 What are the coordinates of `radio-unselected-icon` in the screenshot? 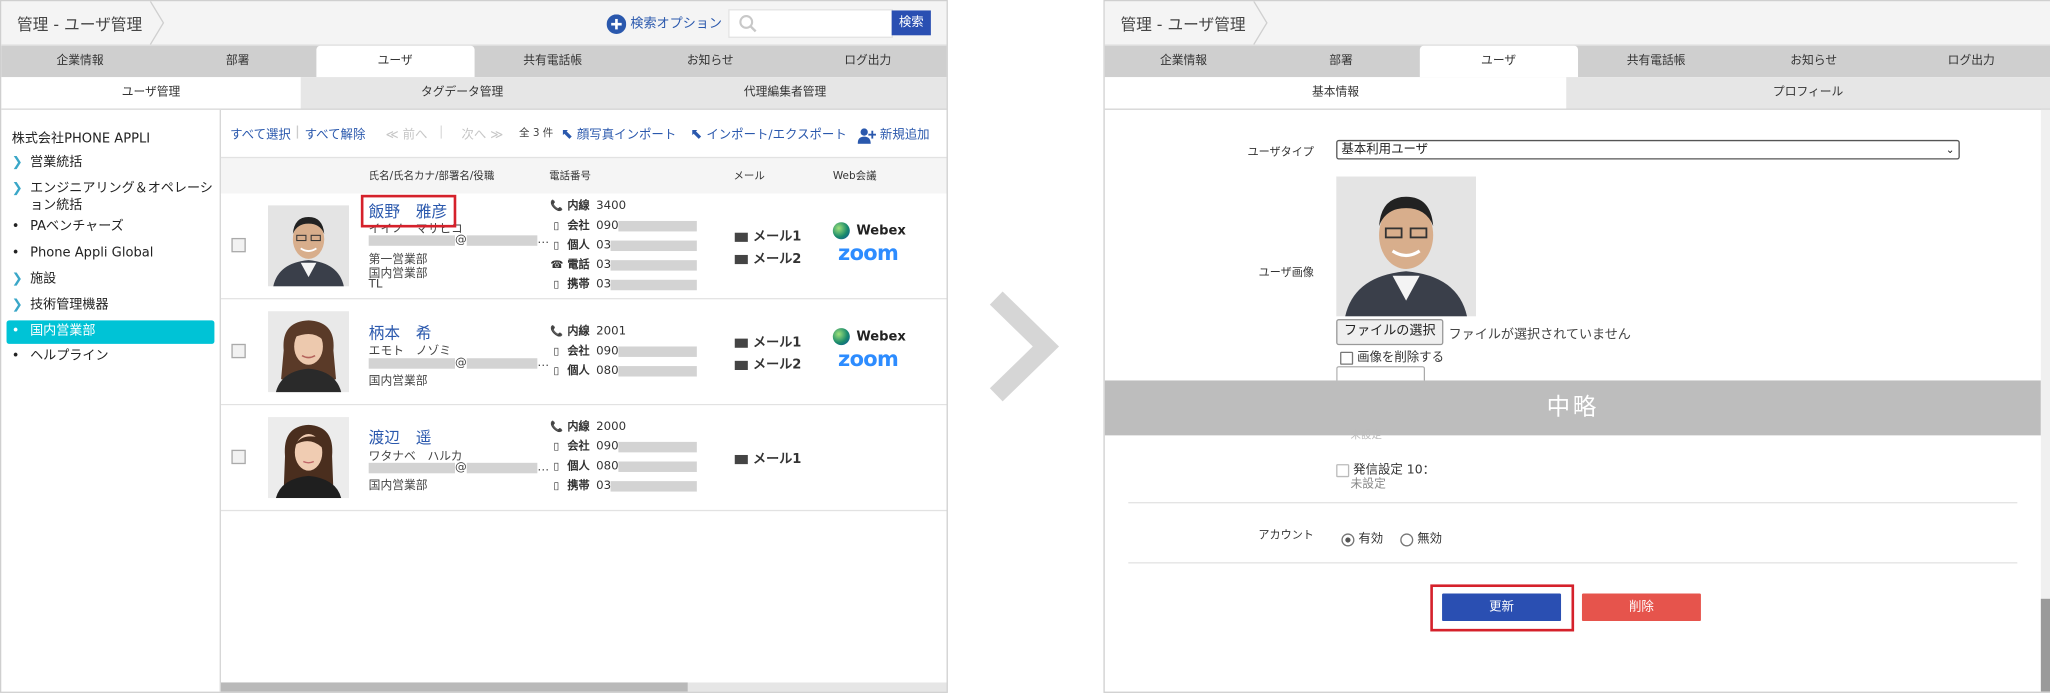 It's located at (1407, 539).